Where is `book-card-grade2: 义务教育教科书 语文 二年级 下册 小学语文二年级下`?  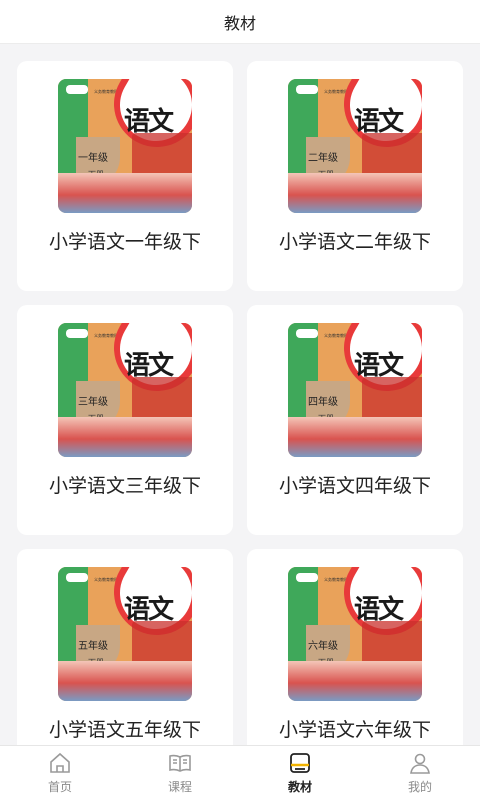 book-card-grade2: 义务教育教科书 语文 二年级 下册 小学语文二年级下 is located at coordinates (355, 176).